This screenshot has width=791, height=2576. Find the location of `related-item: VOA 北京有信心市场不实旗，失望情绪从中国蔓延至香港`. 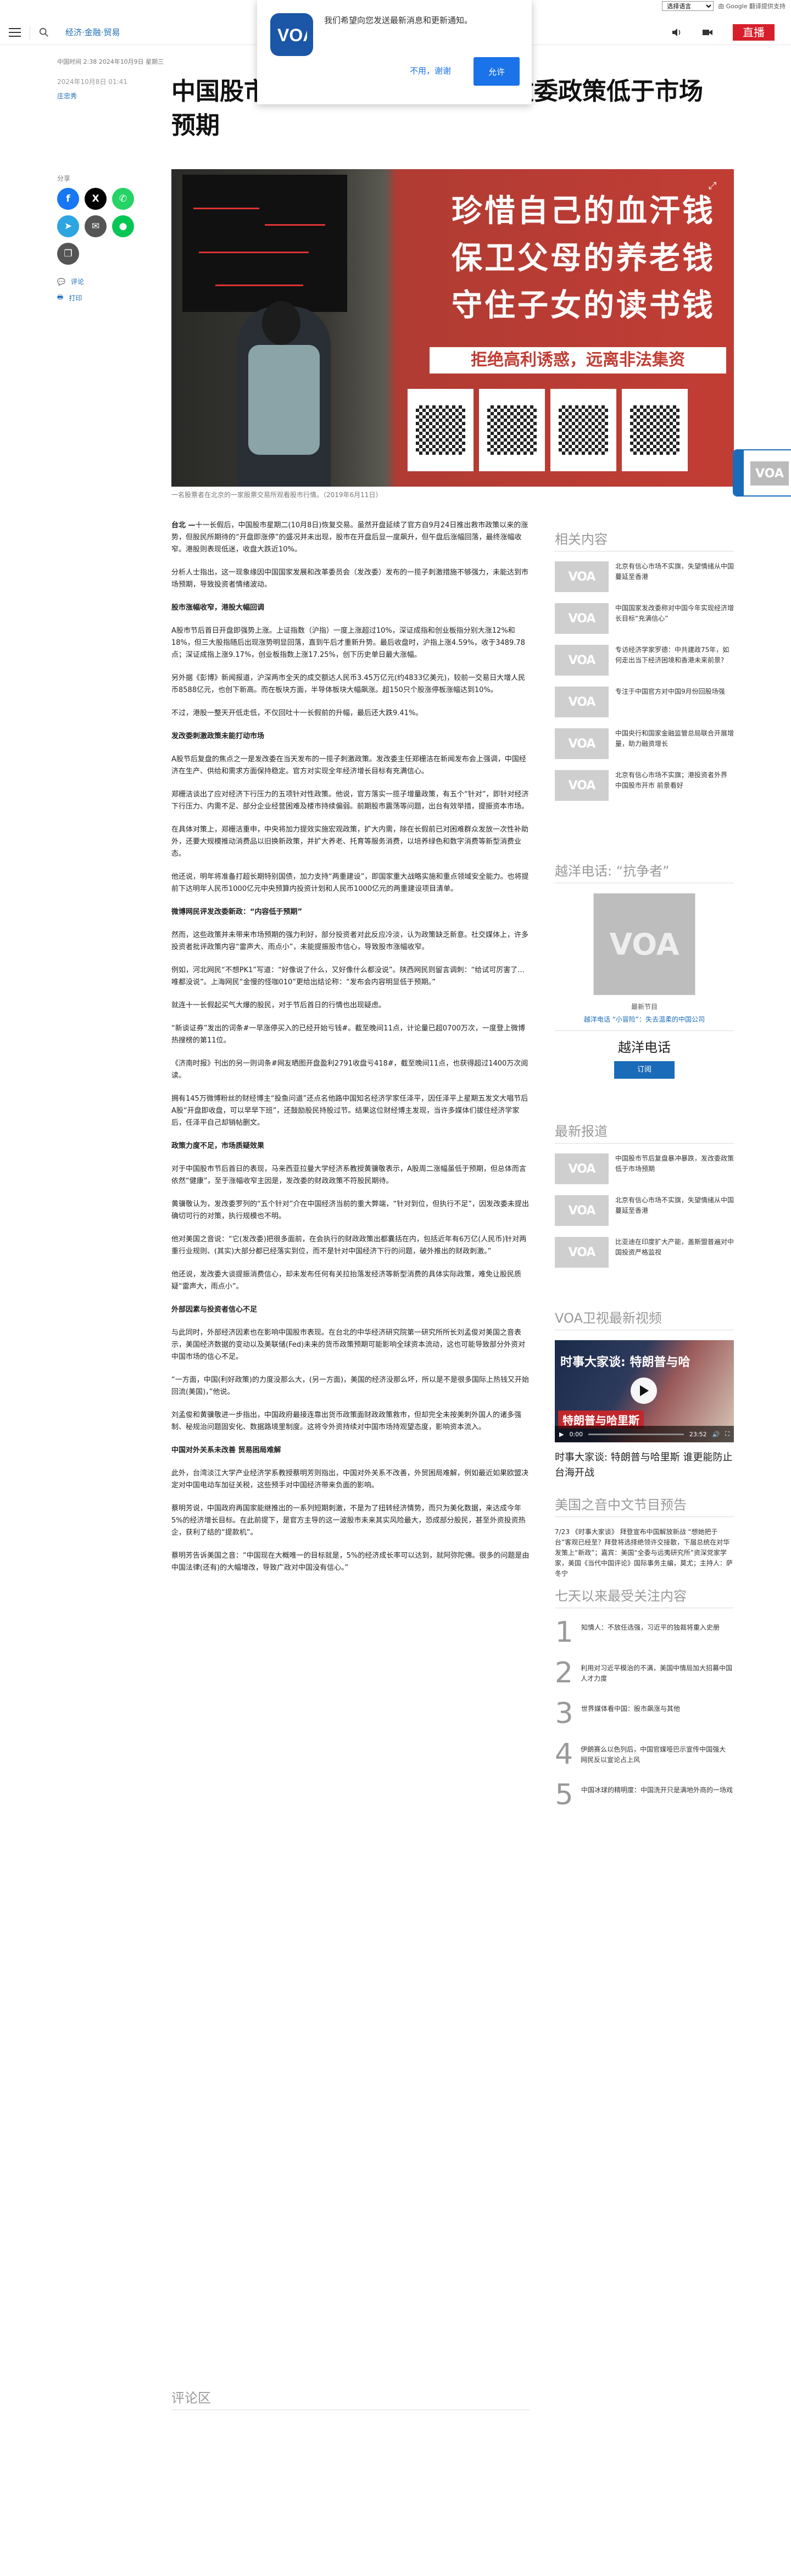

related-item: VOA 北京有信心市场不实旗，失望情绪从中国蔓延至香港 is located at coordinates (645, 576).